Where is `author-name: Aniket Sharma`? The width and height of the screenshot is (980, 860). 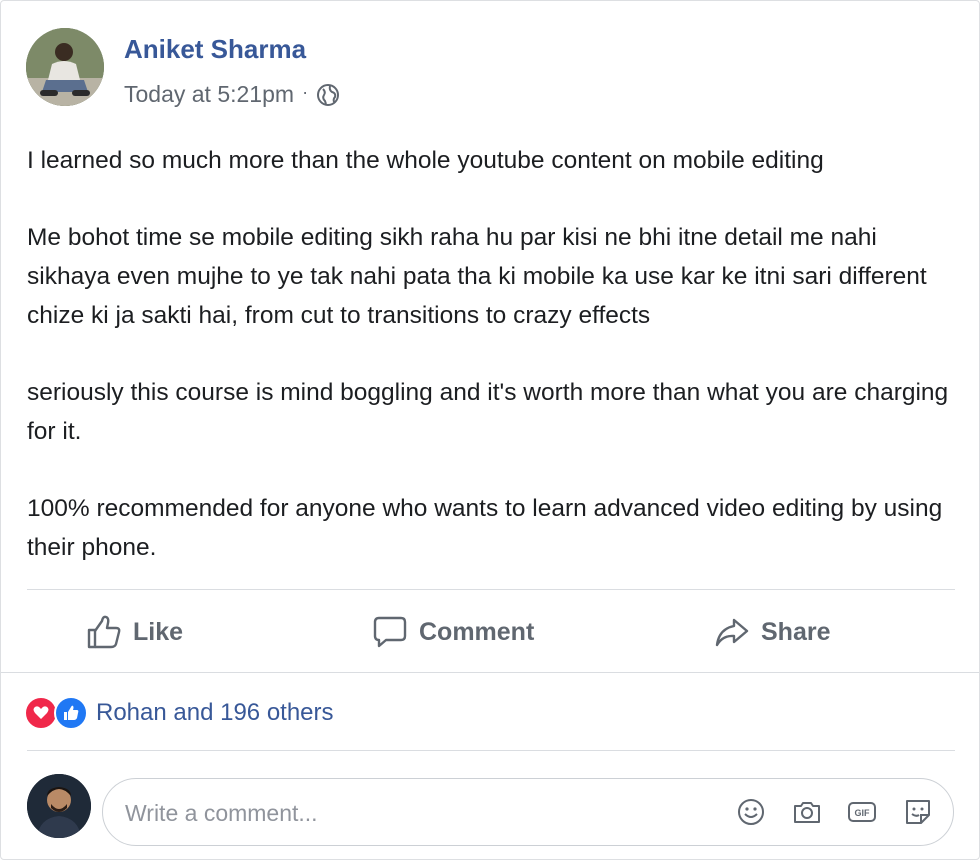
author-name: Aniket Sharma is located at coordinates (215, 49).